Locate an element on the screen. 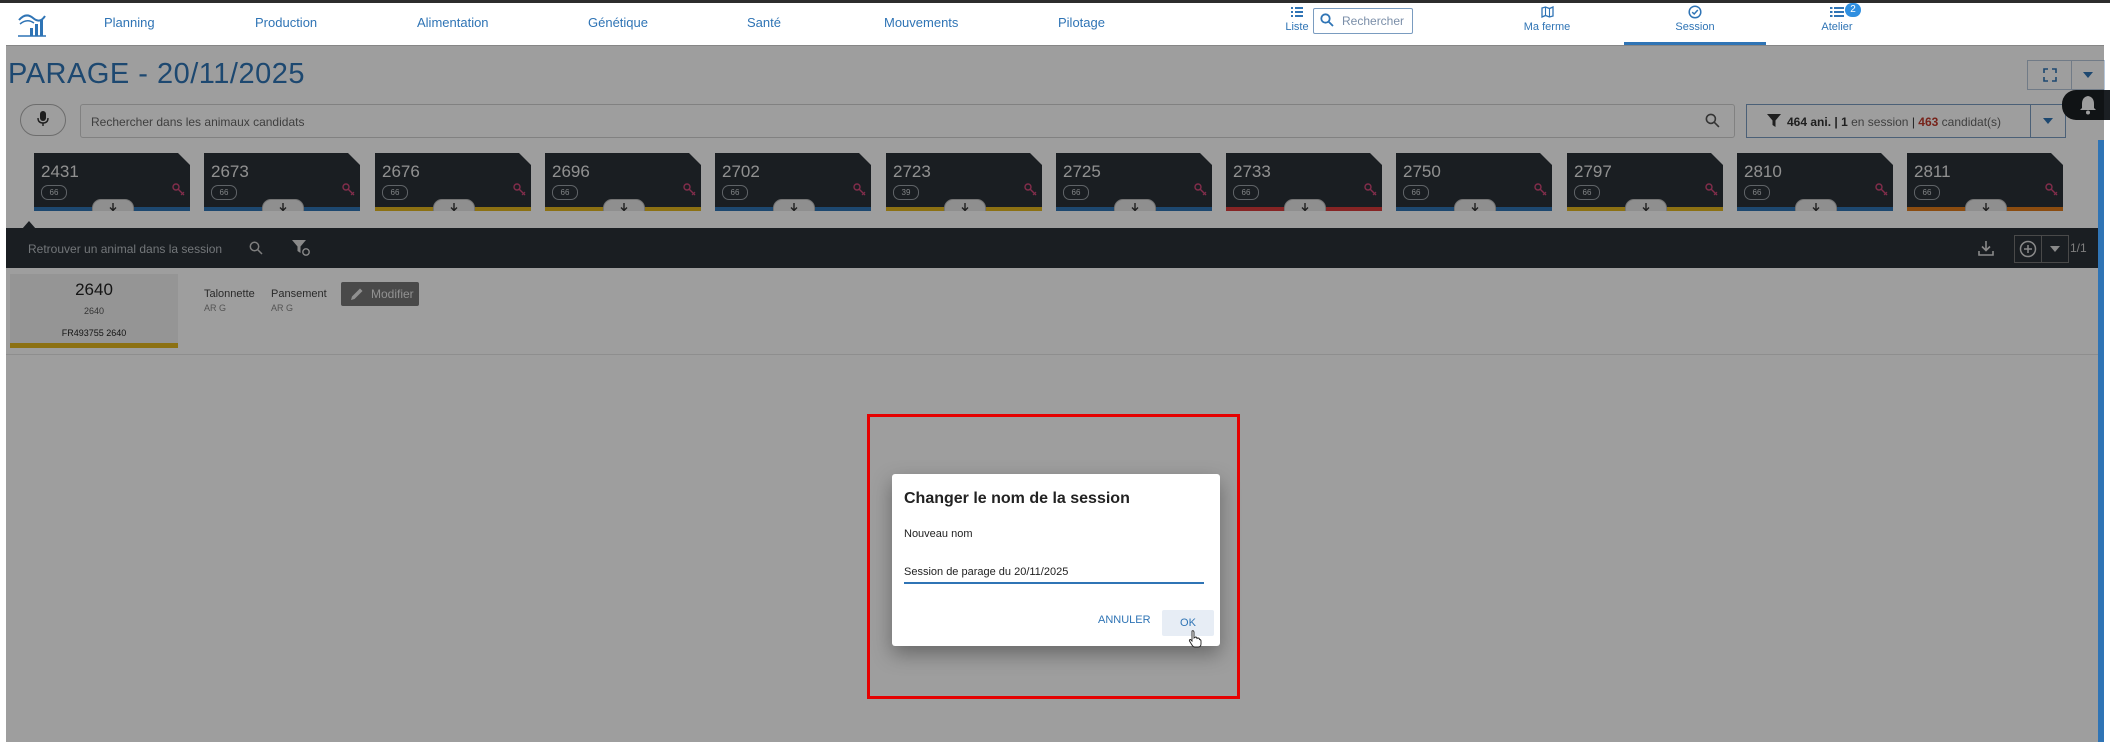 Image resolution: width=2110 pixels, height=742 pixels. nav-session-label: Session is located at coordinates (1695, 27).